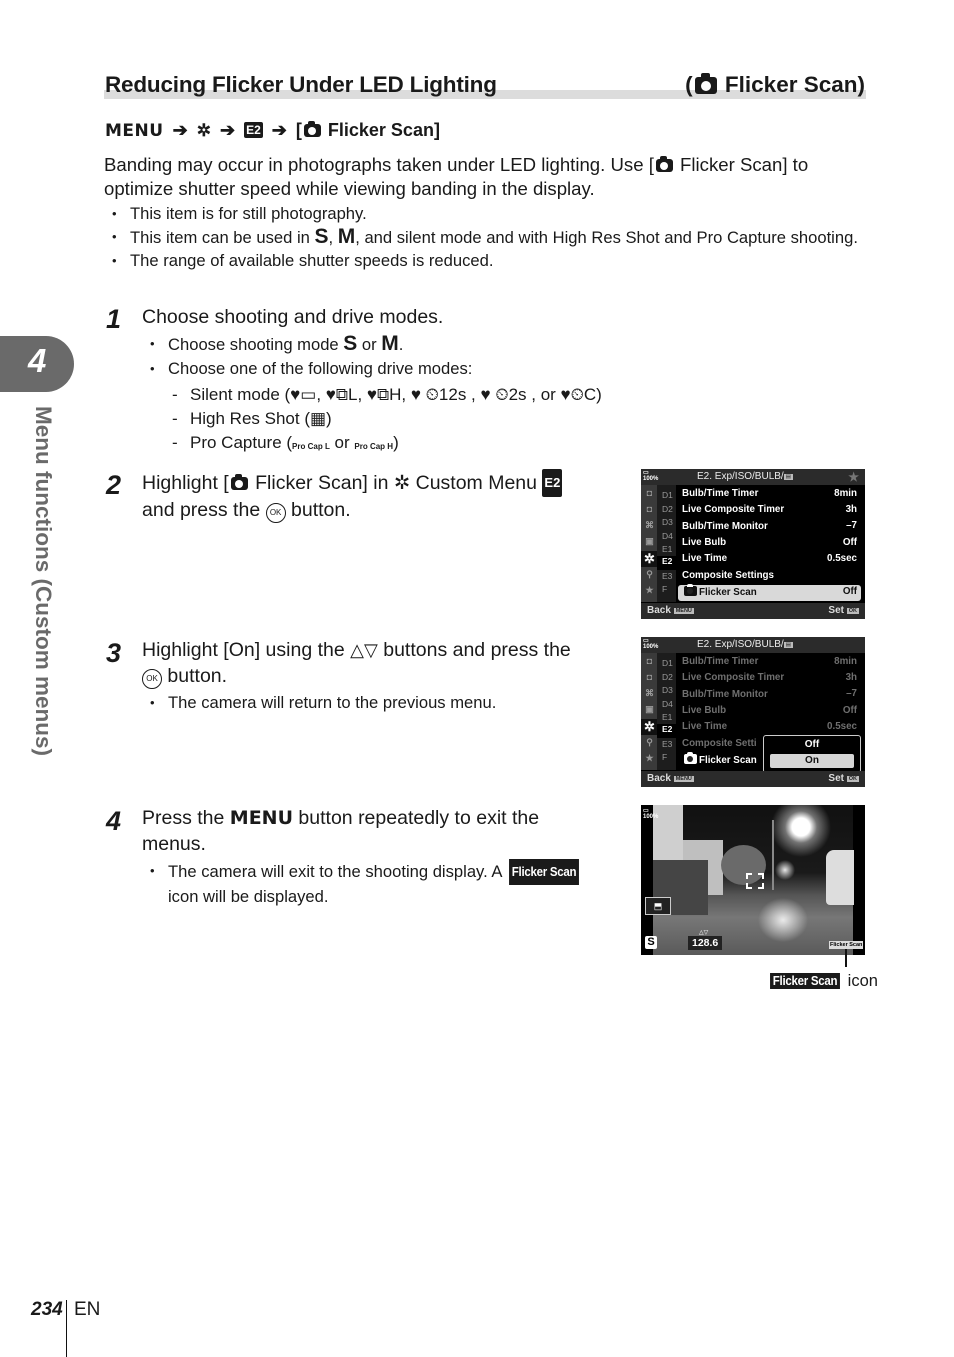  Describe the element at coordinates (753, 477) in the screenshot. I see `menu-header: ▭ 100% E2. Exp/ISO/BULB/▤ ★` at that location.